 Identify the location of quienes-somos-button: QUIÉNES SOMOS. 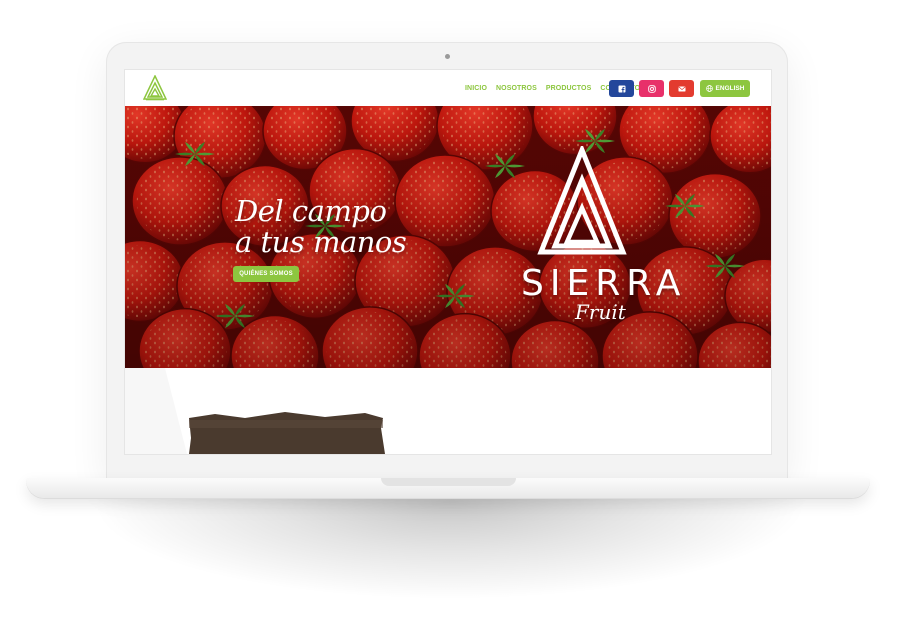
(266, 274).